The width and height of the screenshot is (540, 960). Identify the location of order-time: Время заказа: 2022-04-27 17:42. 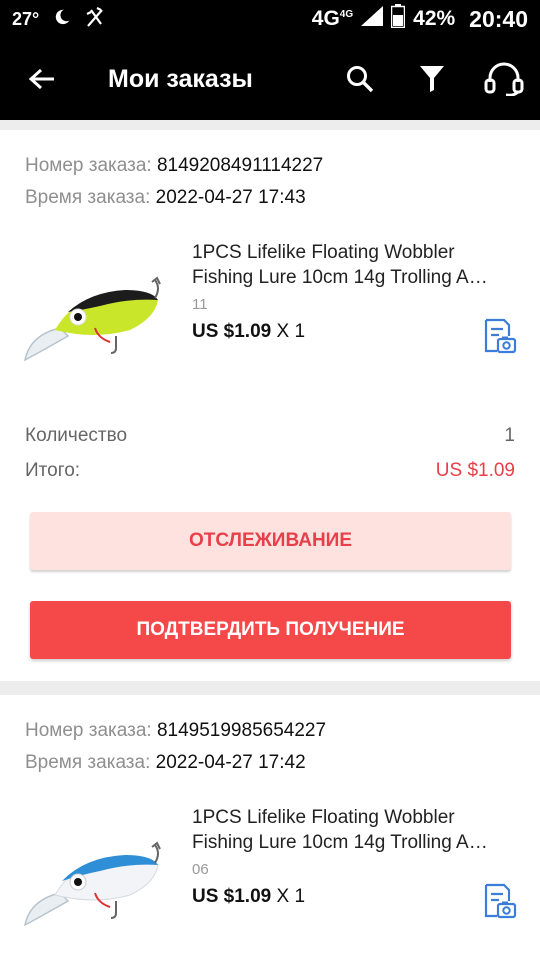
(165, 762).